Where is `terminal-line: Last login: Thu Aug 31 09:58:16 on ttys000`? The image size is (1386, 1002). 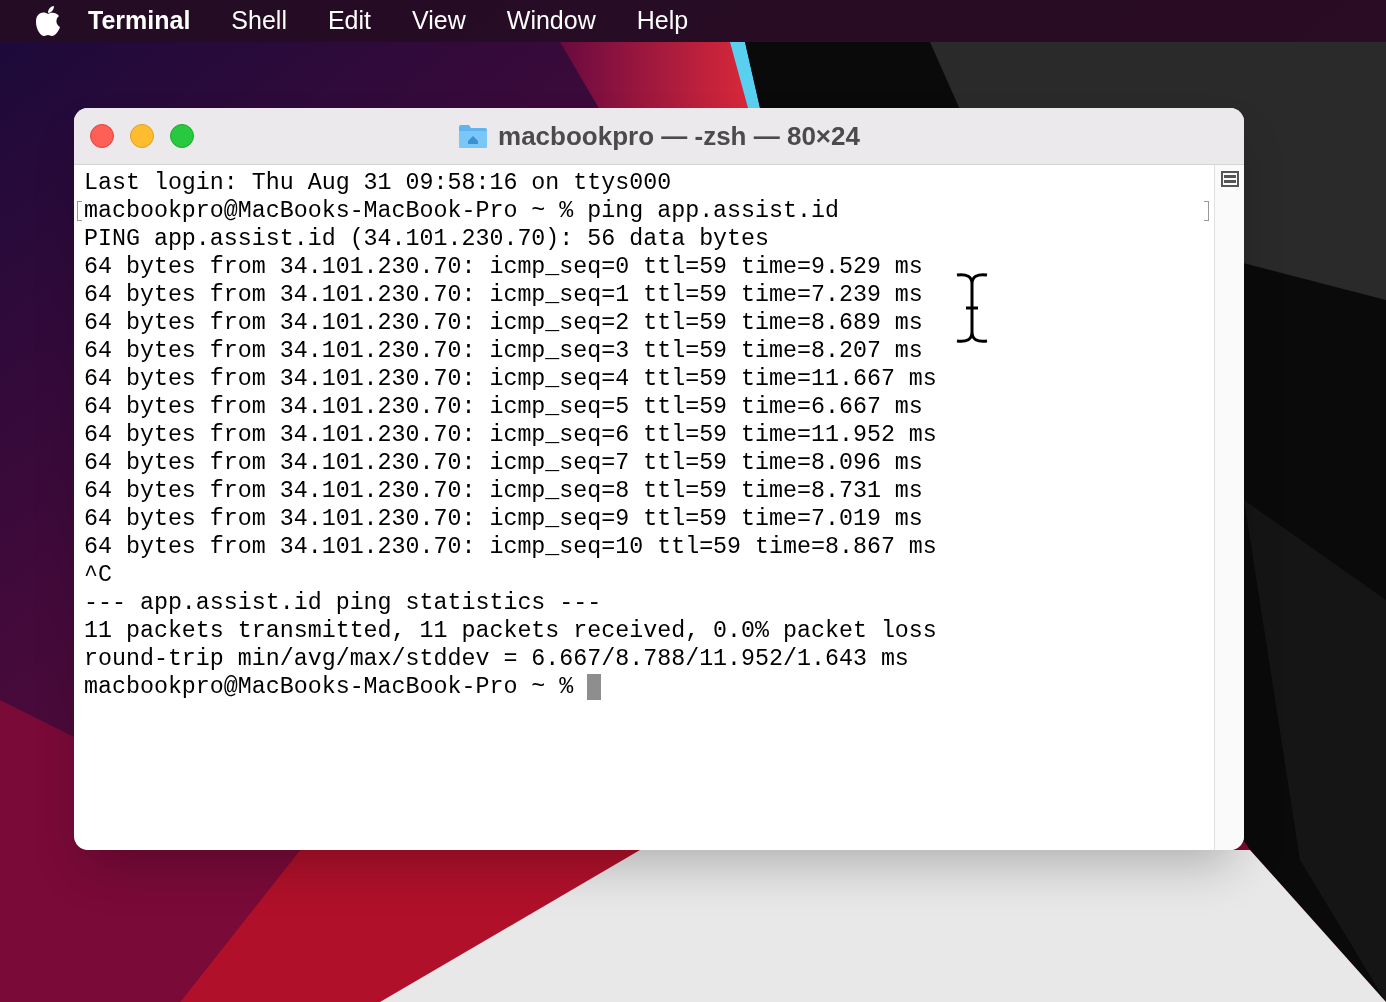 terminal-line: Last login: Thu Aug 31 09:58:16 on ttys000 is located at coordinates (378, 183).